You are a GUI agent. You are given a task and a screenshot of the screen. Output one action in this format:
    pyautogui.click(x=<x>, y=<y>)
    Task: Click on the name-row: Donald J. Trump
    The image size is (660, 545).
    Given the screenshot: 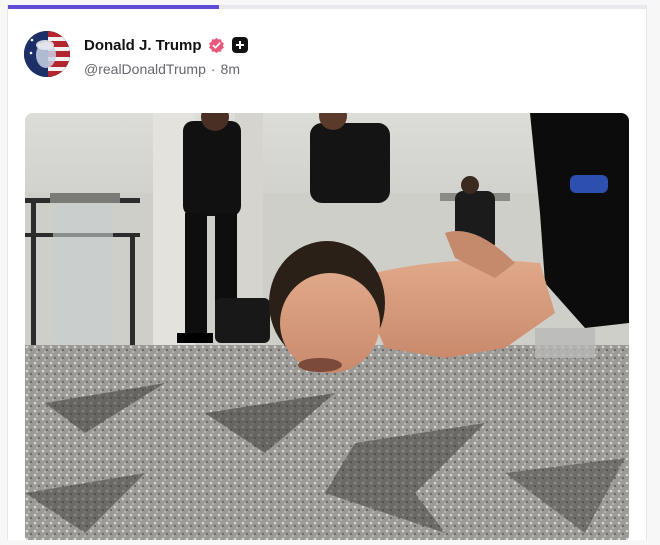 What is the action you would take?
    pyautogui.click(x=166, y=45)
    